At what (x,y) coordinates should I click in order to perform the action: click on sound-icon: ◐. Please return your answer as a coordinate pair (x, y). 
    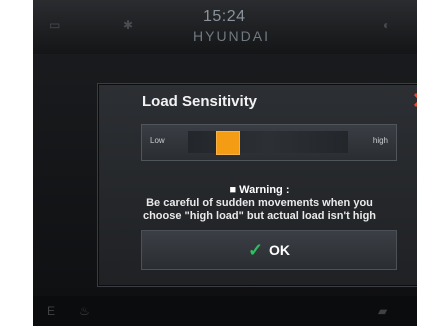
    Looking at the image, I should click on (387, 25).